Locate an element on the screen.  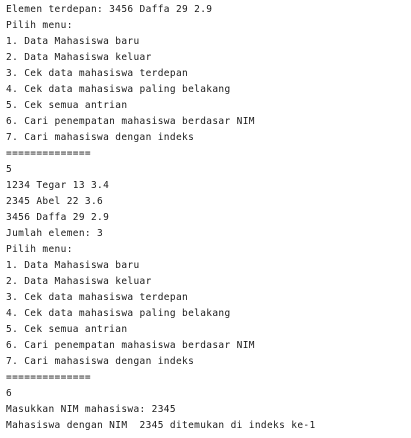
queue-row: 2345 Abel 22 3.6 is located at coordinates (55, 201).